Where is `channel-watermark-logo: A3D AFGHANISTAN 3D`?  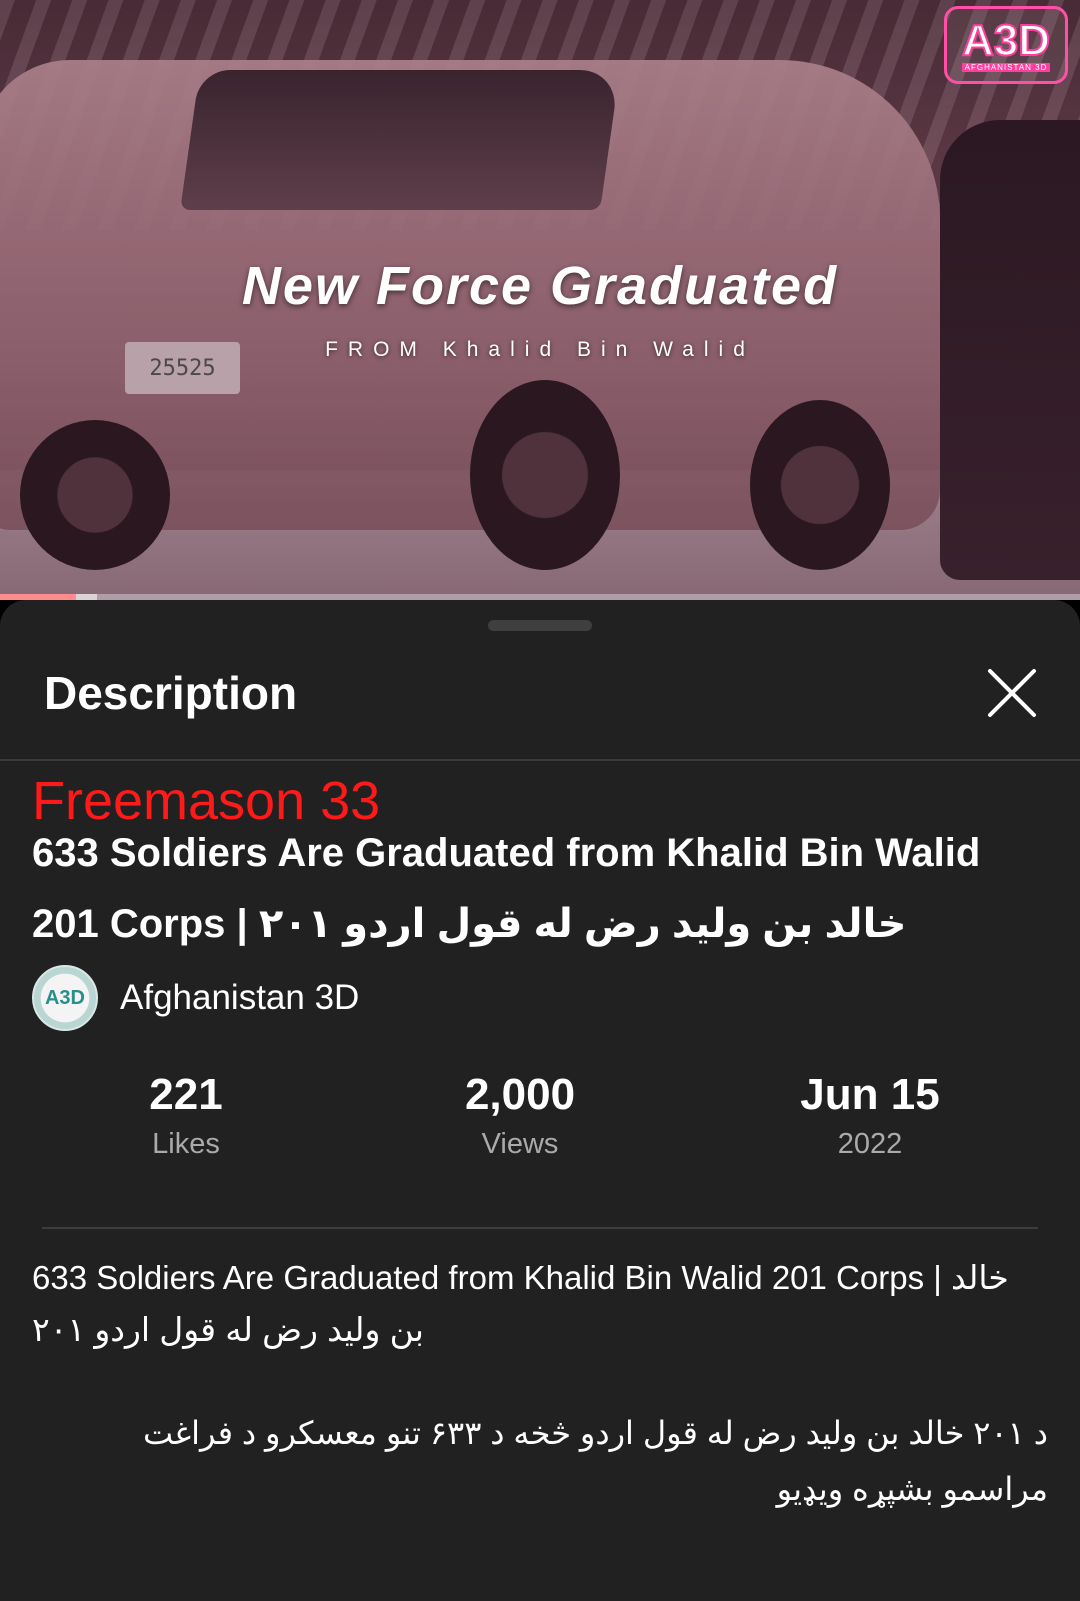
channel-watermark-logo: A3D AFGHANISTAN 3D is located at coordinates (1006, 45).